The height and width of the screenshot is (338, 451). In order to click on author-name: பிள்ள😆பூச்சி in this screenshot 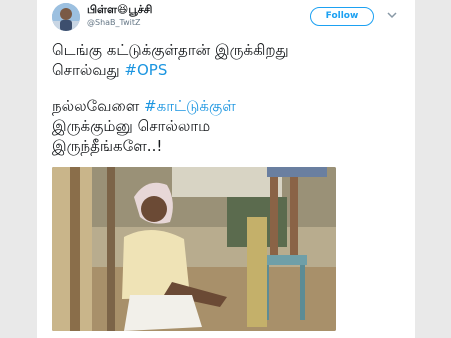, I will do `click(119, 10)`.